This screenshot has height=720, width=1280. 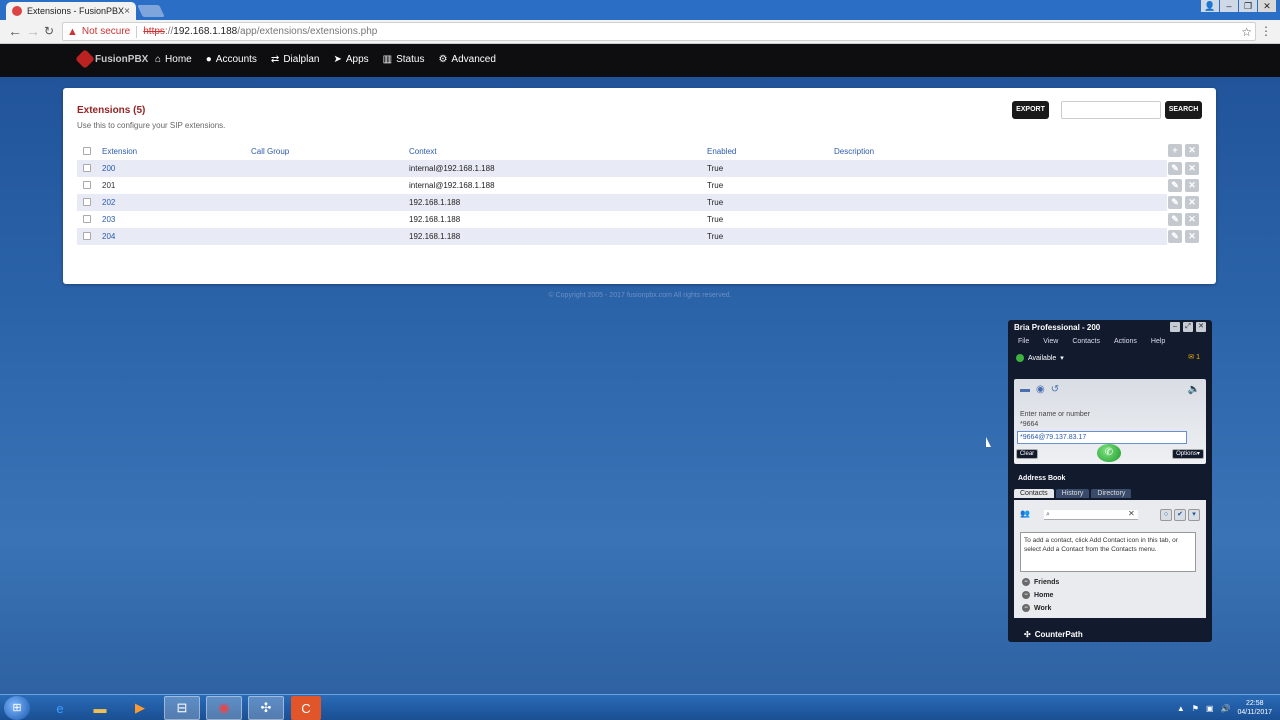 I want to click on presence-status: Available ▾, so click(x=1040, y=358).